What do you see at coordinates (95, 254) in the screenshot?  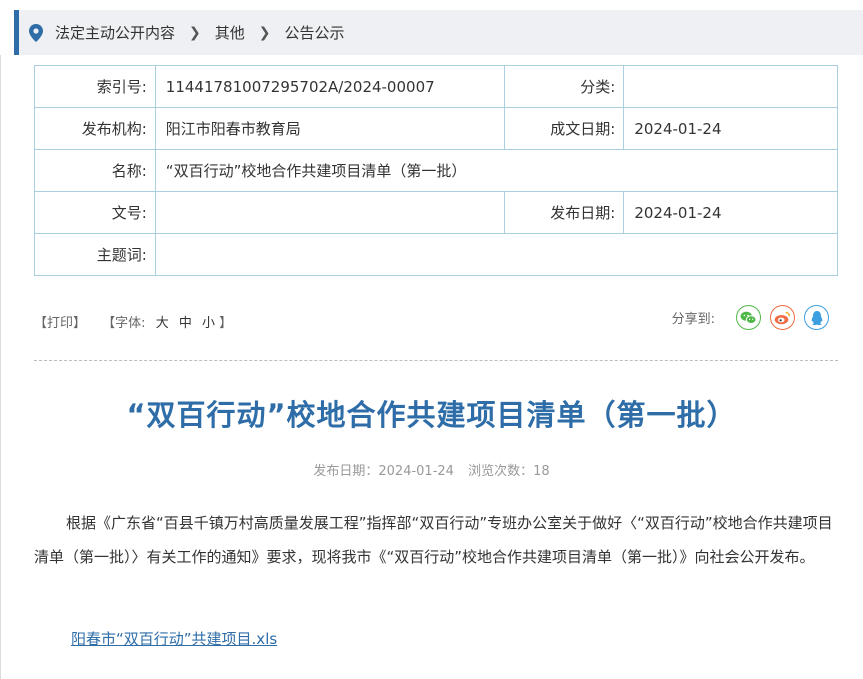 I see `subject-label: 主题词:` at bounding box center [95, 254].